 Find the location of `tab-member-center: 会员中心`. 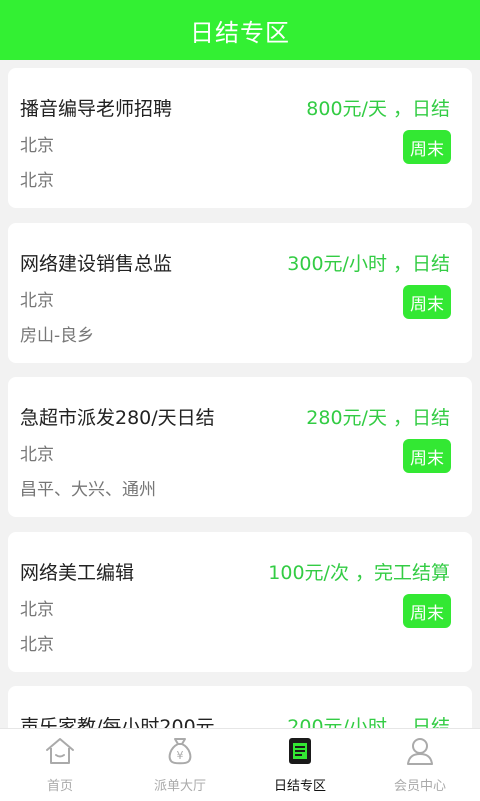

tab-member-center: 会员中心 is located at coordinates (420, 765).